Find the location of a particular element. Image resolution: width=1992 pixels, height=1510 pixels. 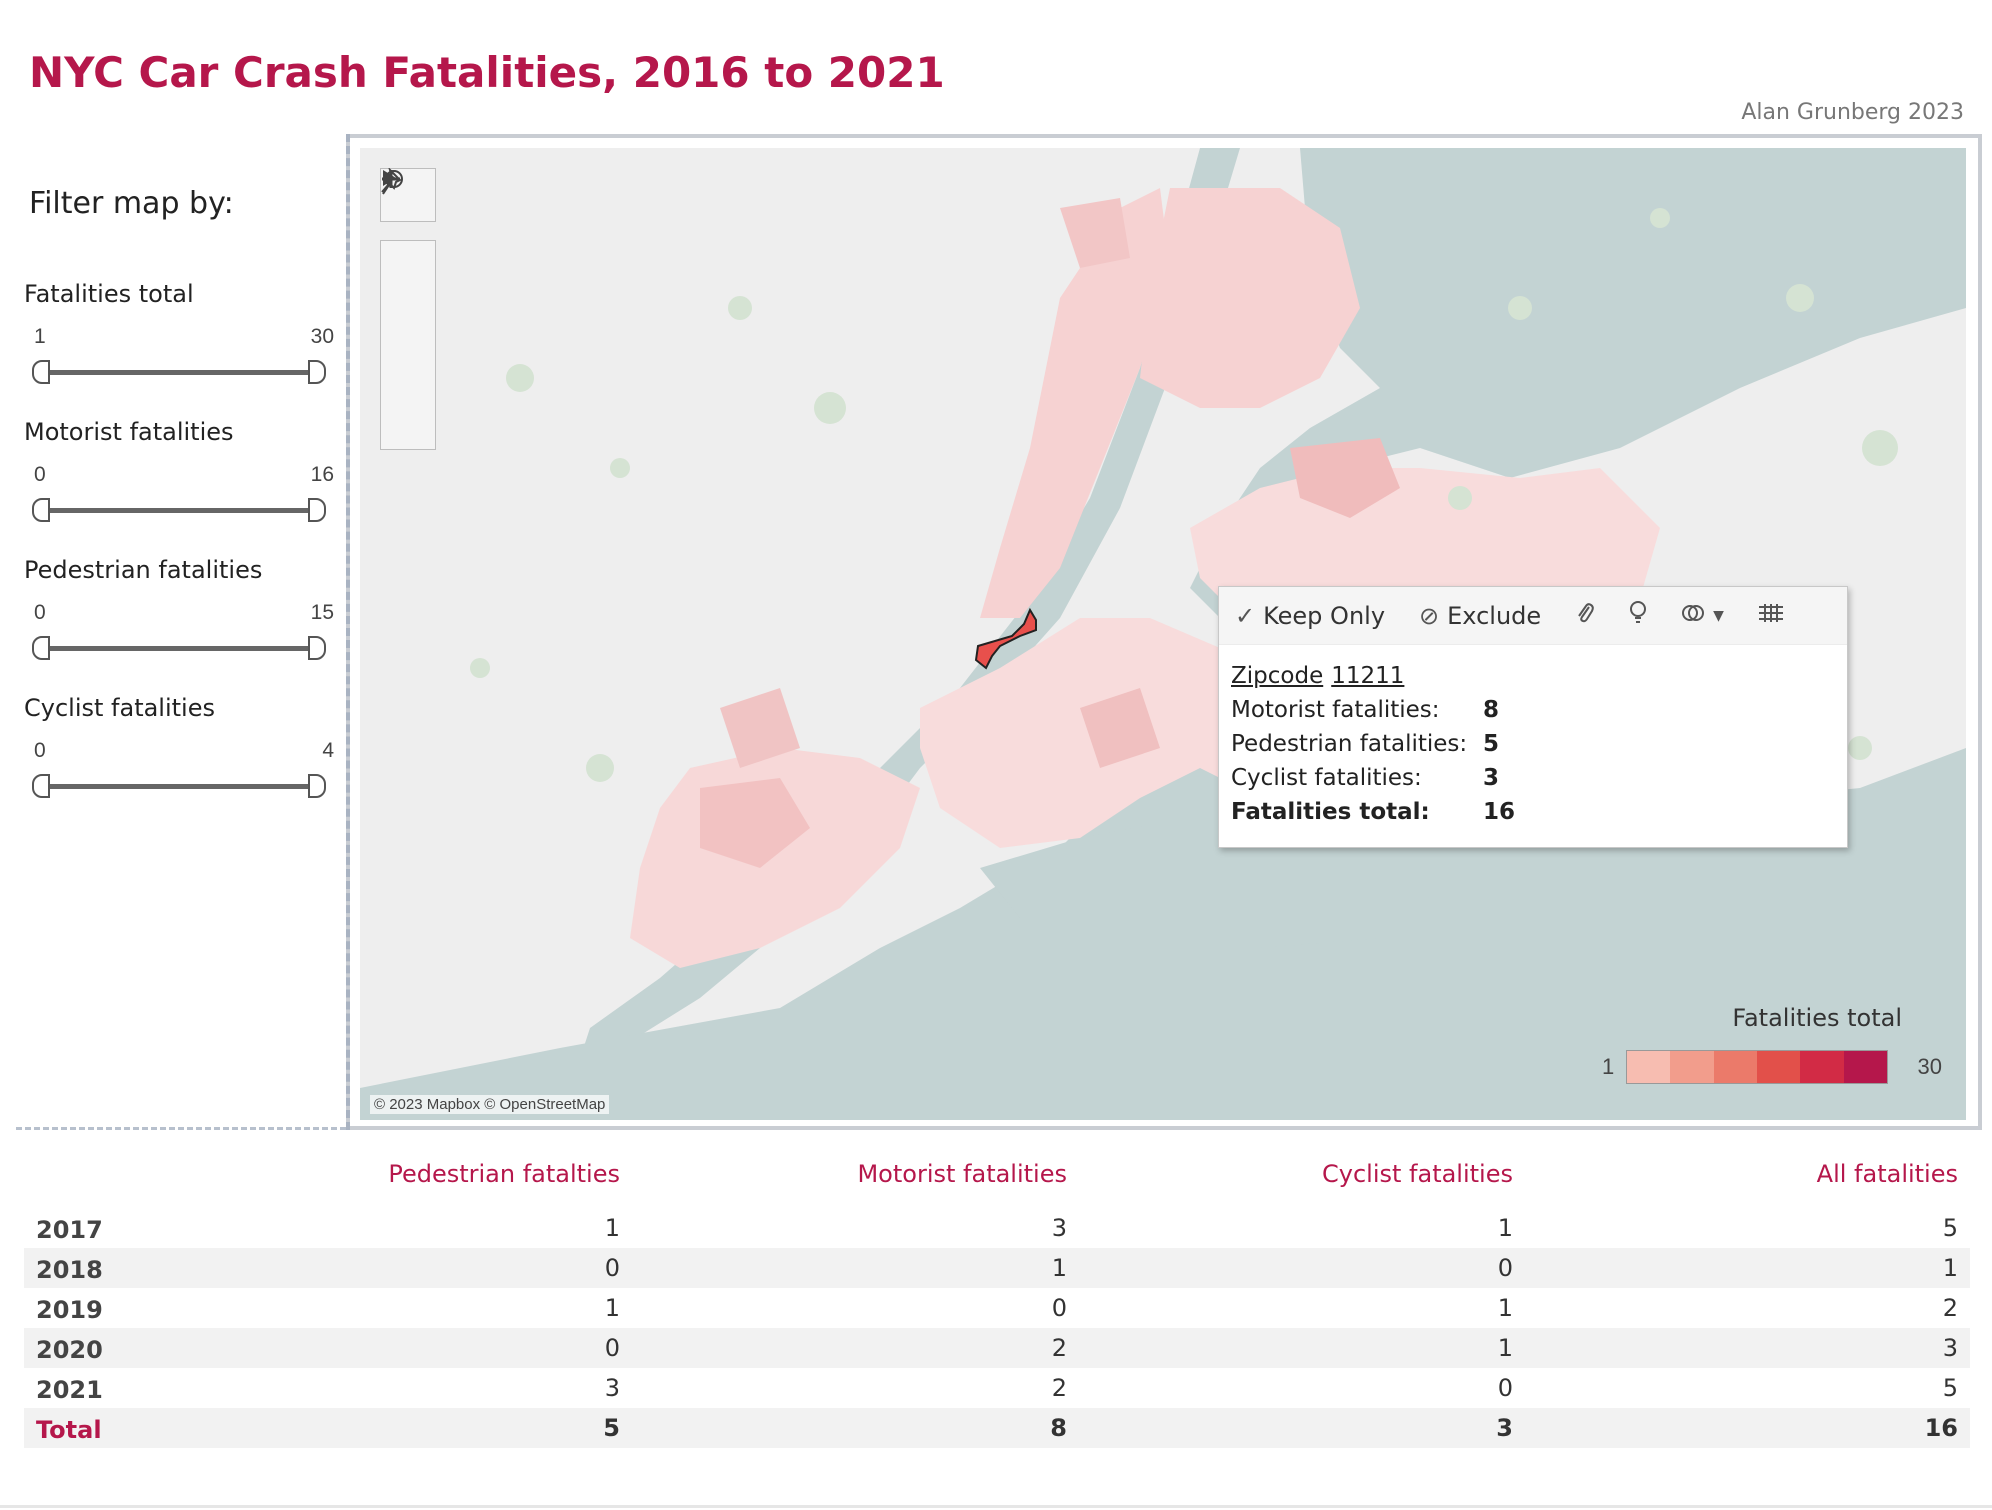

zip-value: 11211 is located at coordinates (1368, 676).